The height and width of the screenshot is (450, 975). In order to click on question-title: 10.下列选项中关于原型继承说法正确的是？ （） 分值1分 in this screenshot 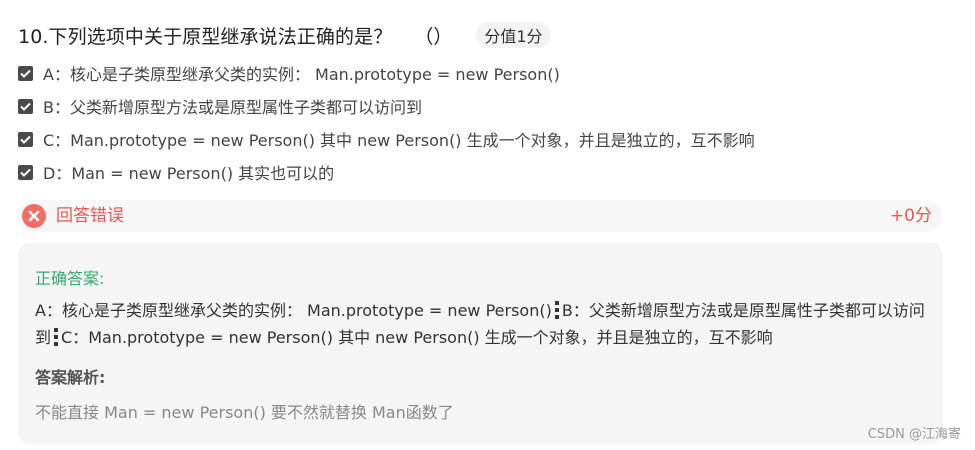, I will do `click(284, 35)`.